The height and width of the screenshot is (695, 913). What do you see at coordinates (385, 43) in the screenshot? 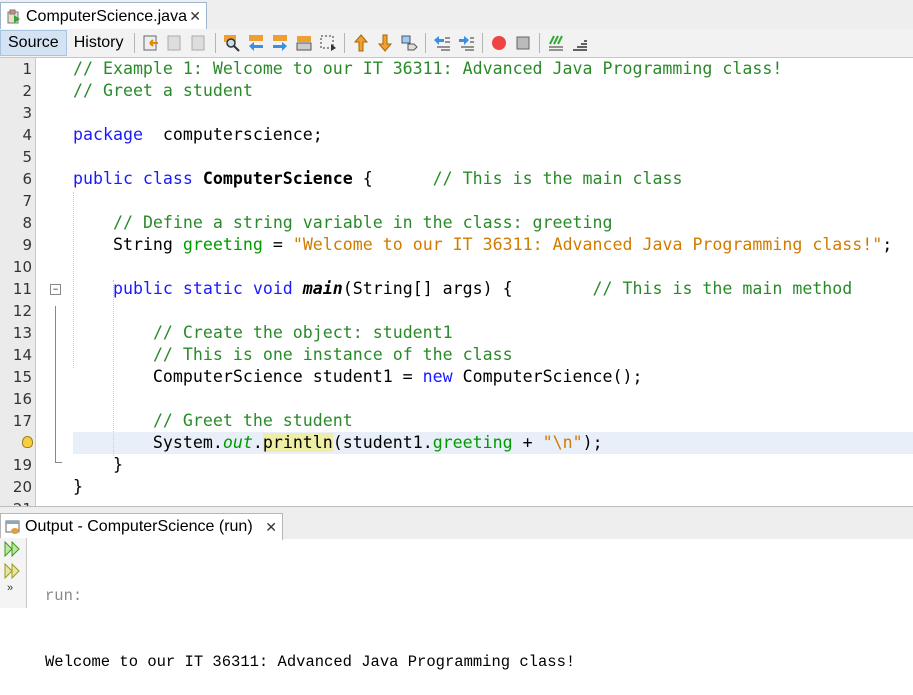
I see `next-bookmark-icon` at bounding box center [385, 43].